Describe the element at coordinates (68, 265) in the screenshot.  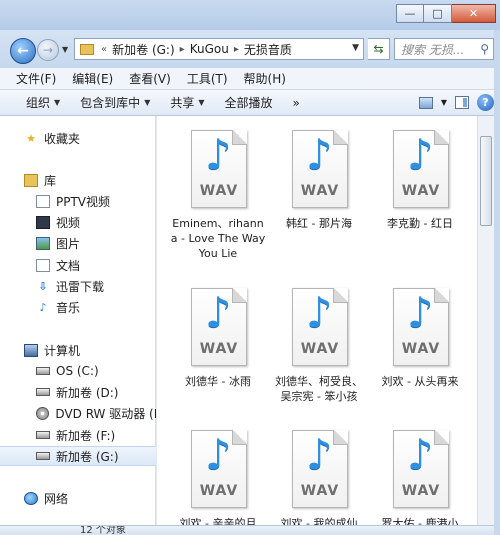
I see `nav-documents-label: 文档` at that location.